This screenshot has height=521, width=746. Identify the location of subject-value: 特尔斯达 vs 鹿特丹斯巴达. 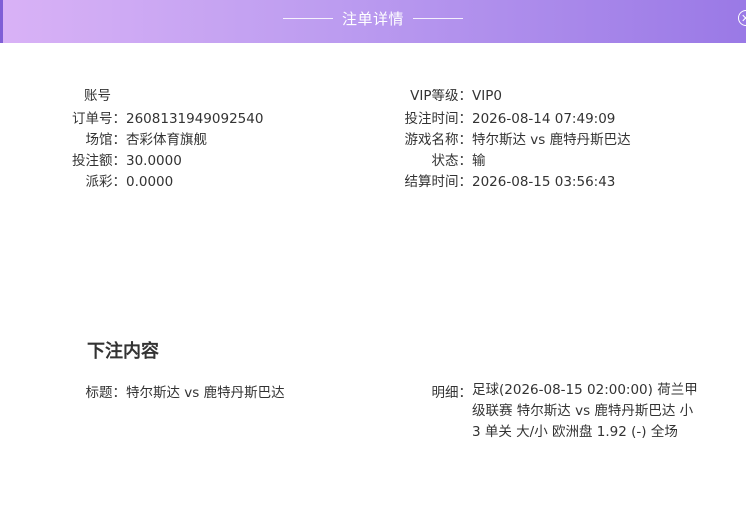
(205, 393).